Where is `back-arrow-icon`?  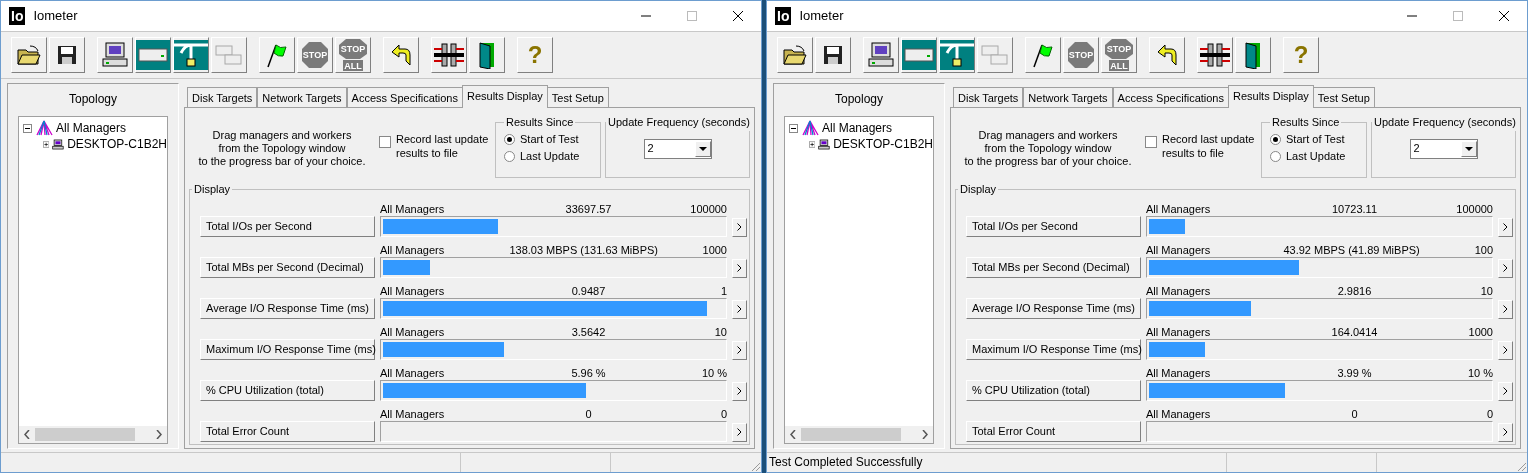
back-arrow-icon is located at coordinates (1167, 55).